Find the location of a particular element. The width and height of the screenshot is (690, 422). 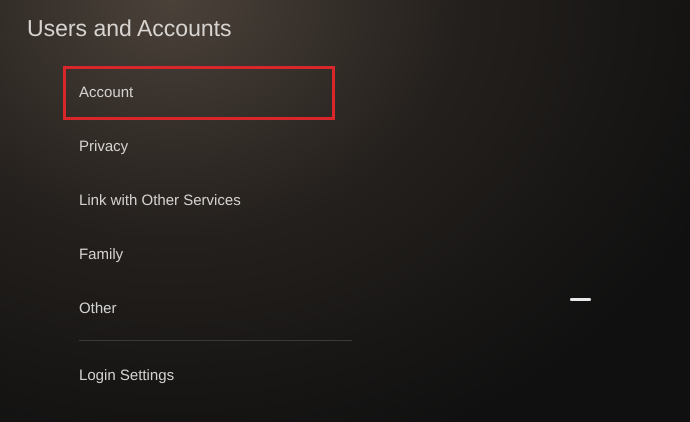

menu-item: Family is located at coordinates (199, 255).